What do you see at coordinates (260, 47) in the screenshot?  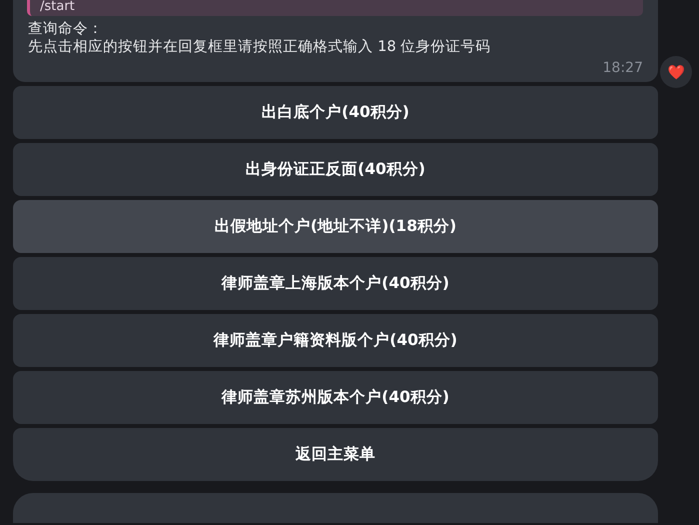 I see `message-text: 先点击相应的按钮并在回复框里请按照正确格式输入 18 位身份证号码` at bounding box center [260, 47].